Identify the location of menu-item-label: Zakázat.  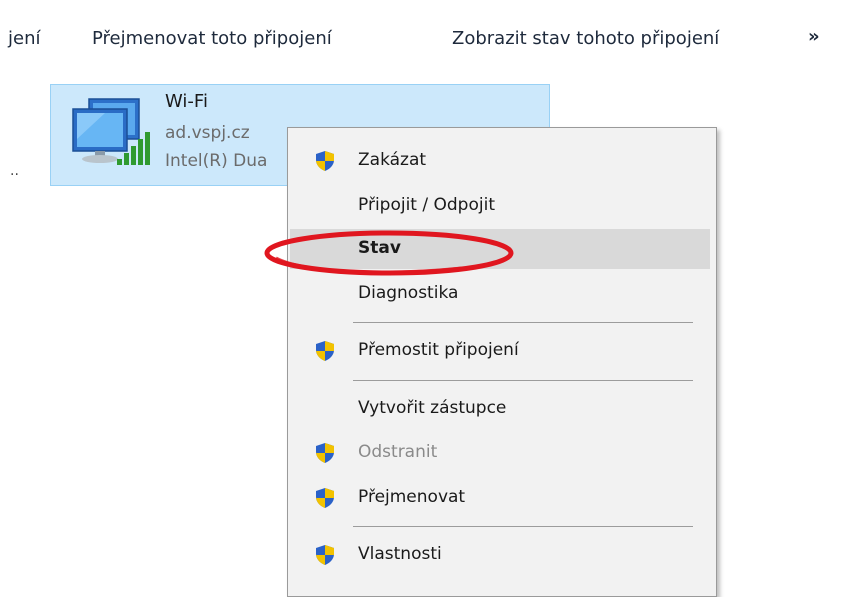
(392, 160).